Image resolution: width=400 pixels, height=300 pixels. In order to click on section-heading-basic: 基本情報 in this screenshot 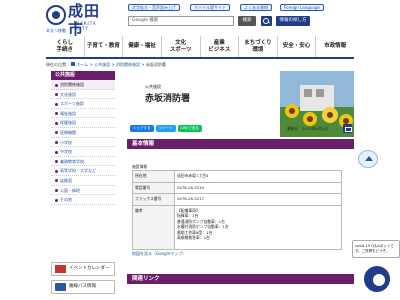, I will do `click(240, 144)`.